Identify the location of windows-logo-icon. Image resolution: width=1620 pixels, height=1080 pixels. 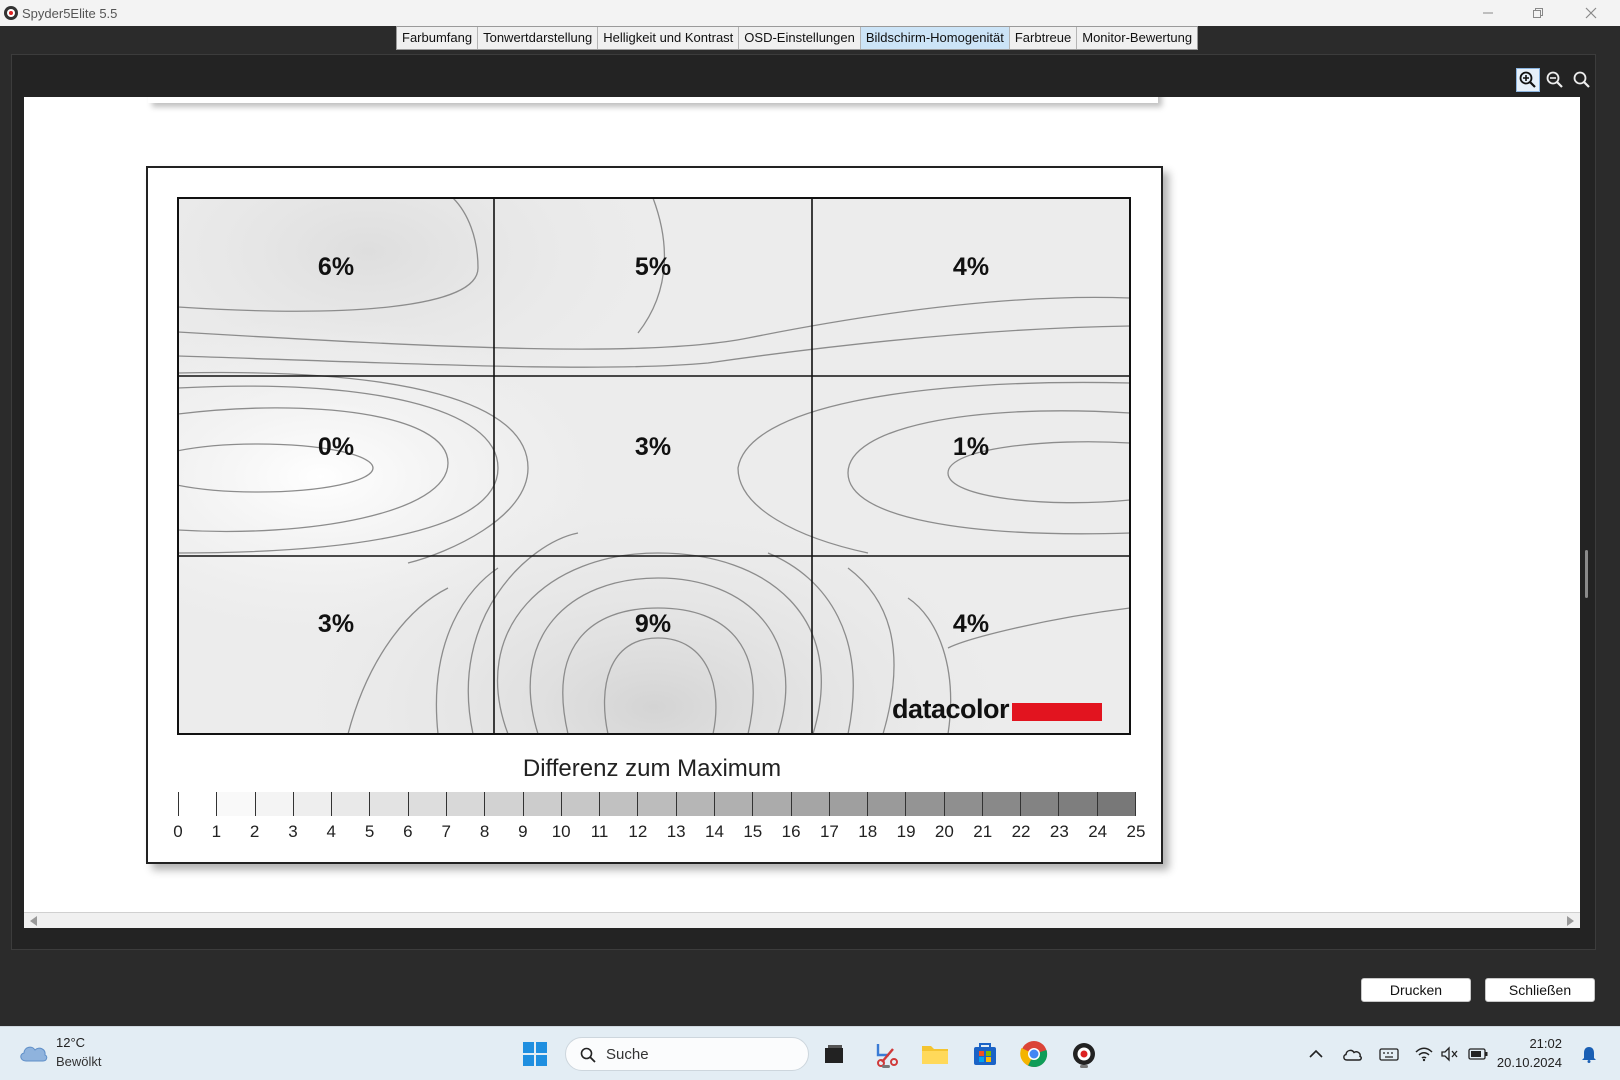
(535, 1054).